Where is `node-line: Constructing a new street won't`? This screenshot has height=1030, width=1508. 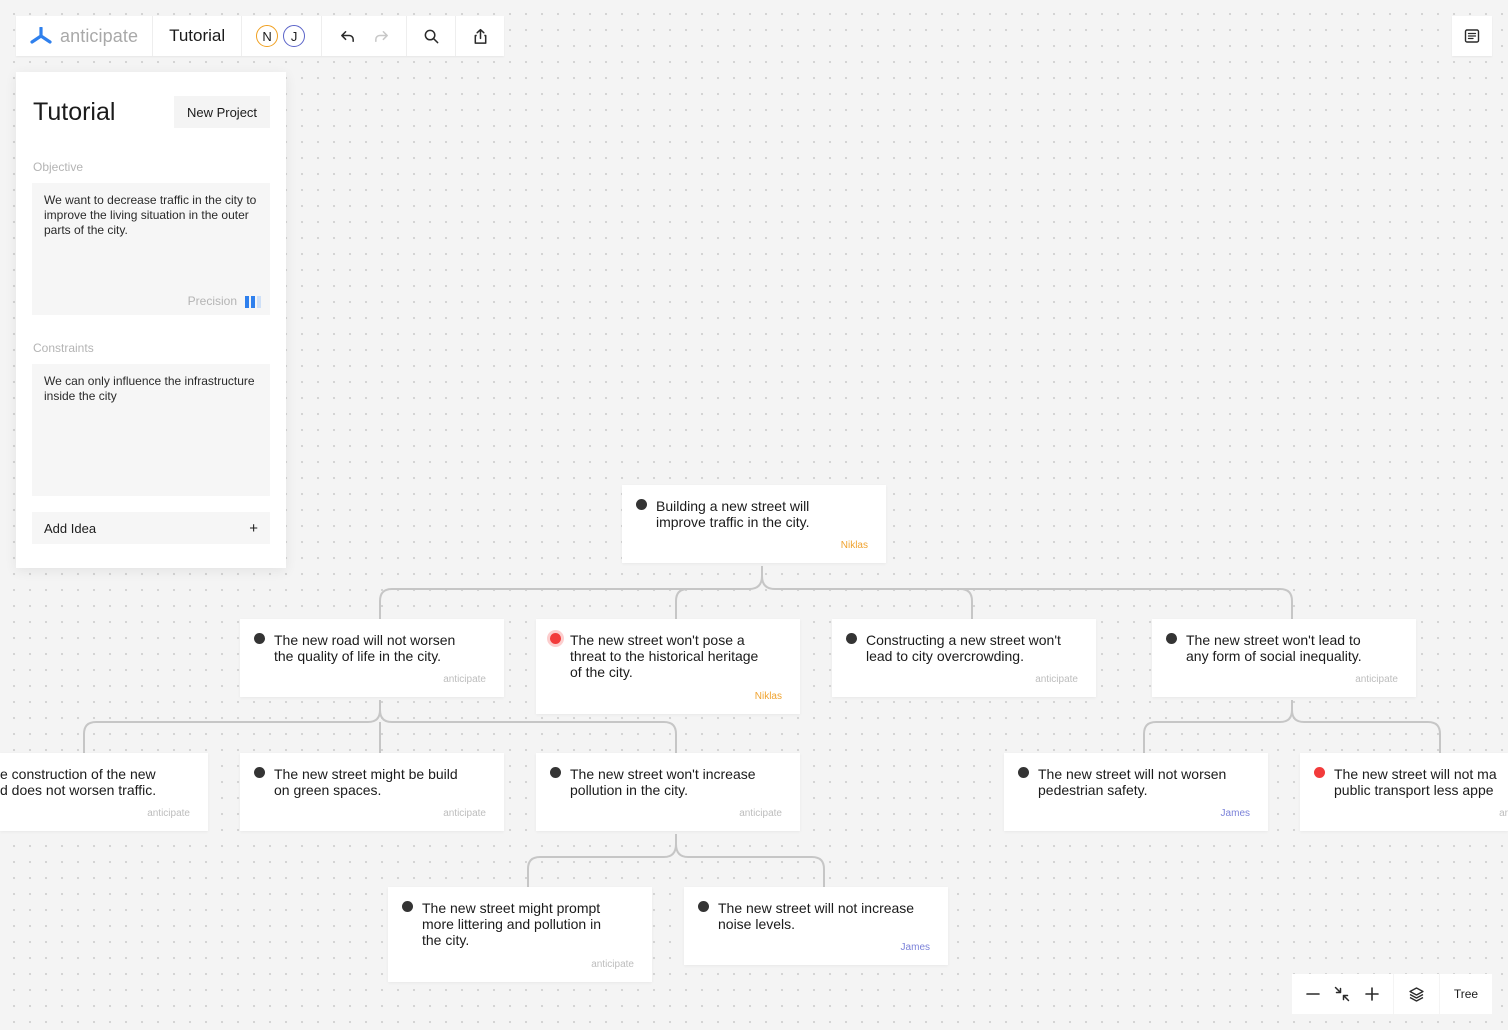
node-line: Constructing a new street won't is located at coordinates (963, 640).